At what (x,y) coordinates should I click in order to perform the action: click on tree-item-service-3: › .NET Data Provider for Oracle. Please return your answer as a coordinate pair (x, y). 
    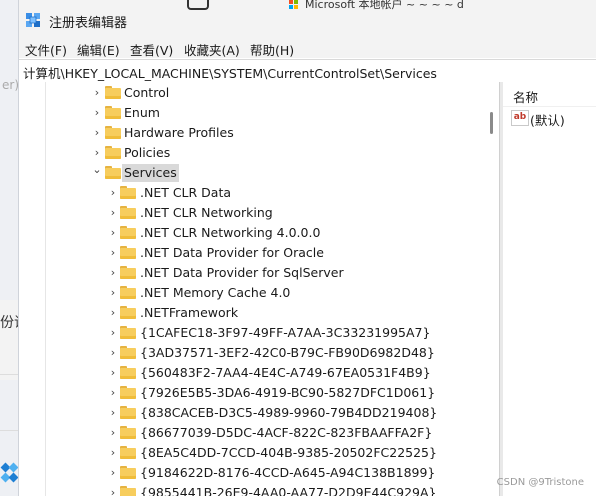
    Looking at the image, I should click on (244, 253).